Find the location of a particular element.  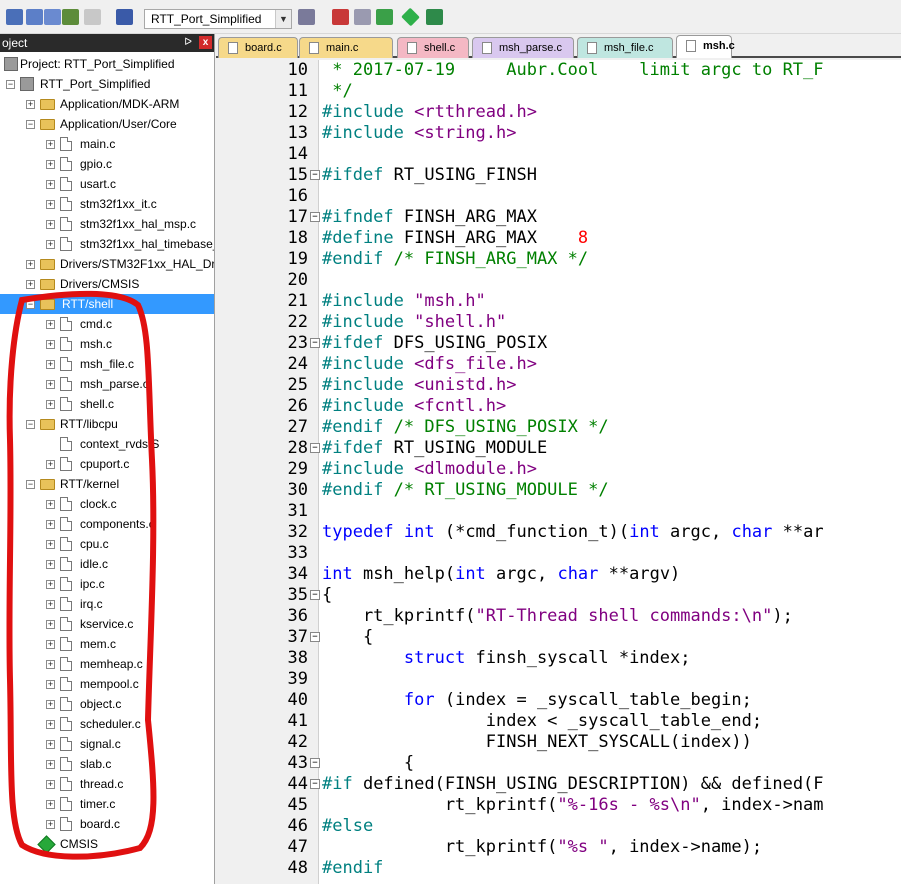

tree-file-item: + stm32f1xx_hal_msp.c is located at coordinates (107, 224).